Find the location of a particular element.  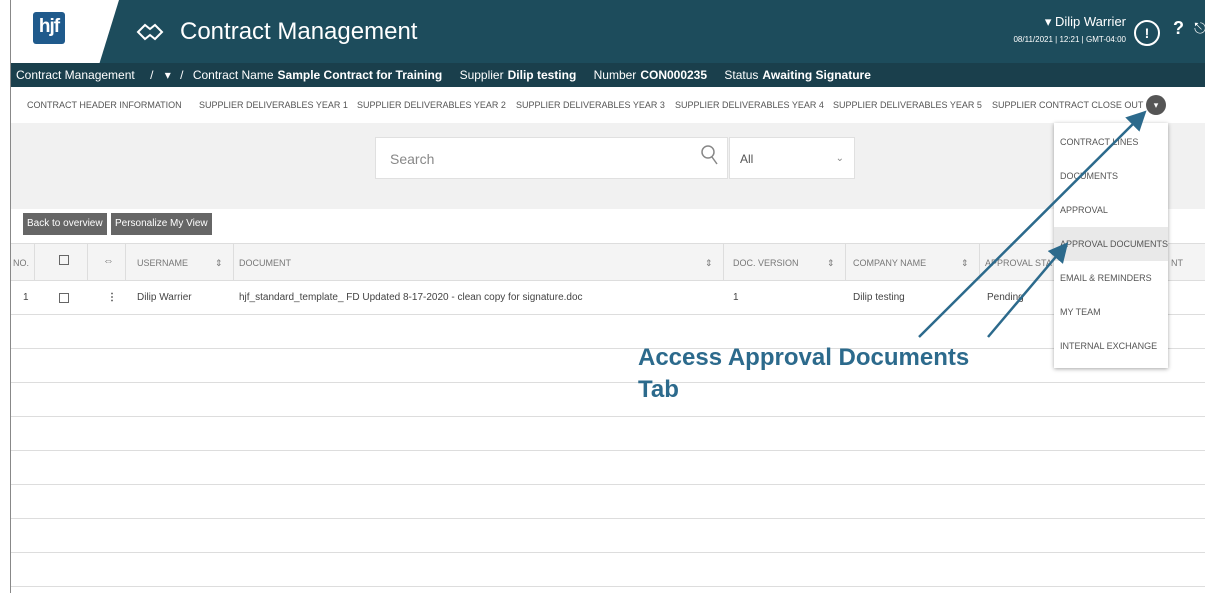

column-approval-status: APPROVAL STA is located at coordinates (1018, 263).